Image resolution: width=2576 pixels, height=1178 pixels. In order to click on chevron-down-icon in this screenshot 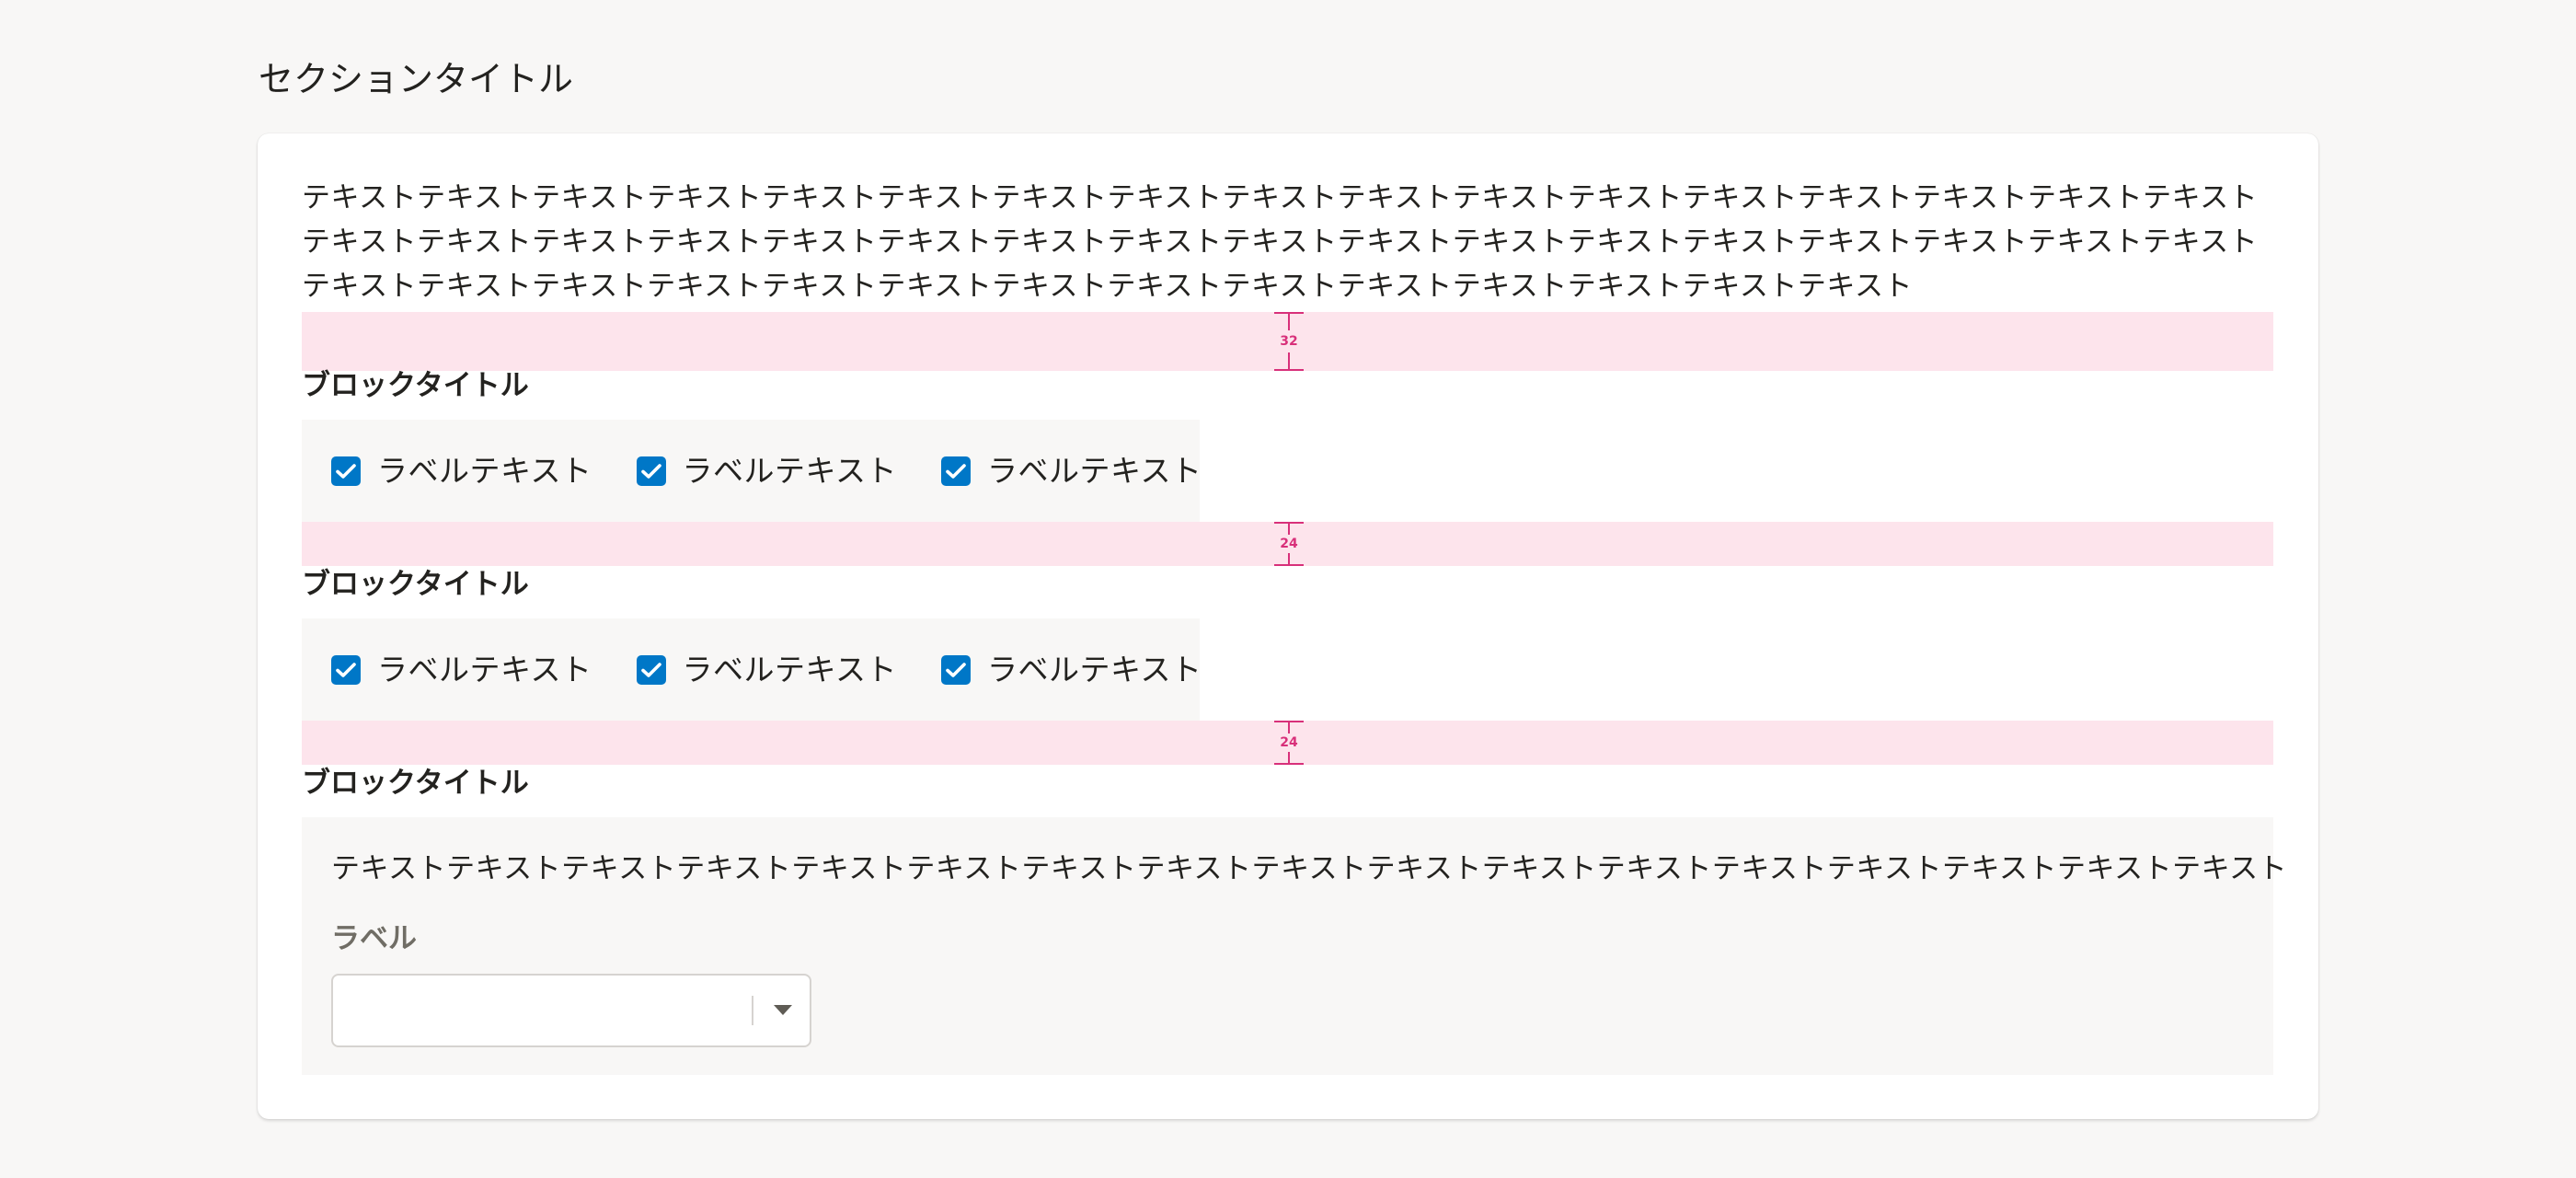, I will do `click(783, 1010)`.